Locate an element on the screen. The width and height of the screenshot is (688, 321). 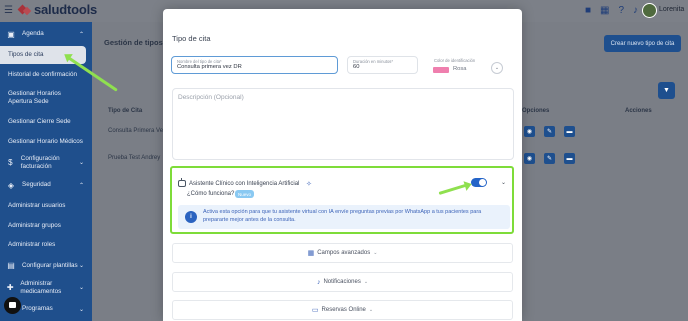
modal-title: Tipo de cita is located at coordinates (191, 38).